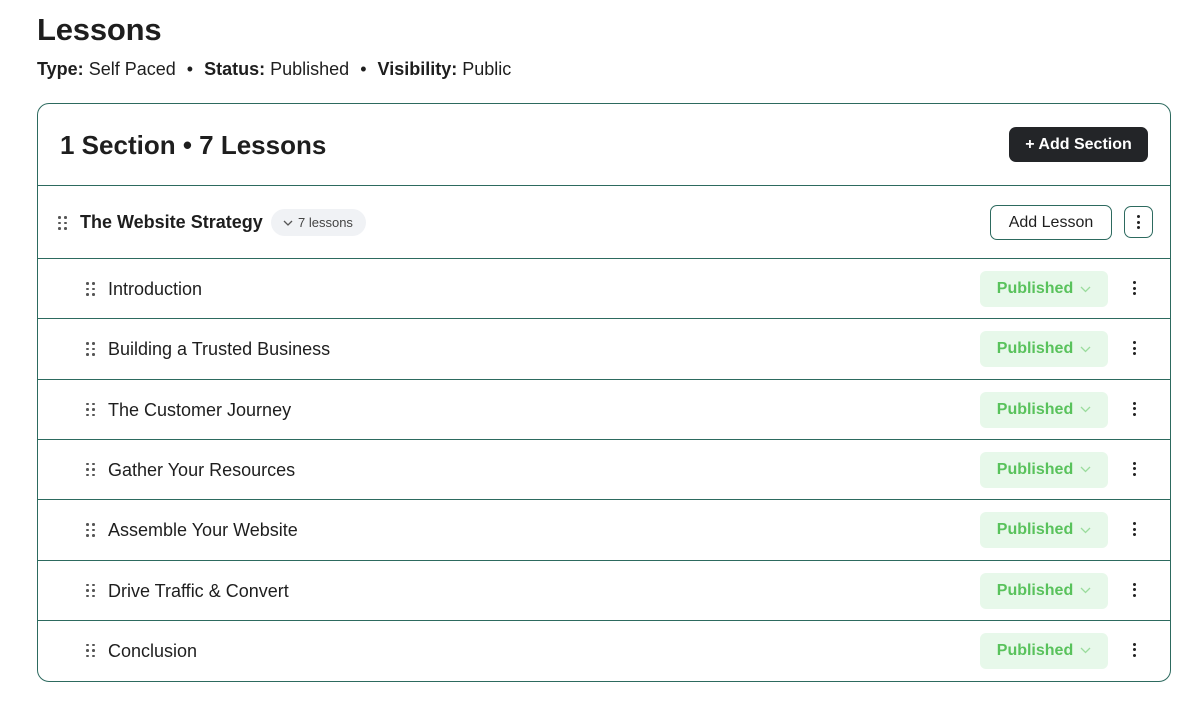  What do you see at coordinates (132, 69) in the screenshot?
I see `meta-type-value: Self Paced` at bounding box center [132, 69].